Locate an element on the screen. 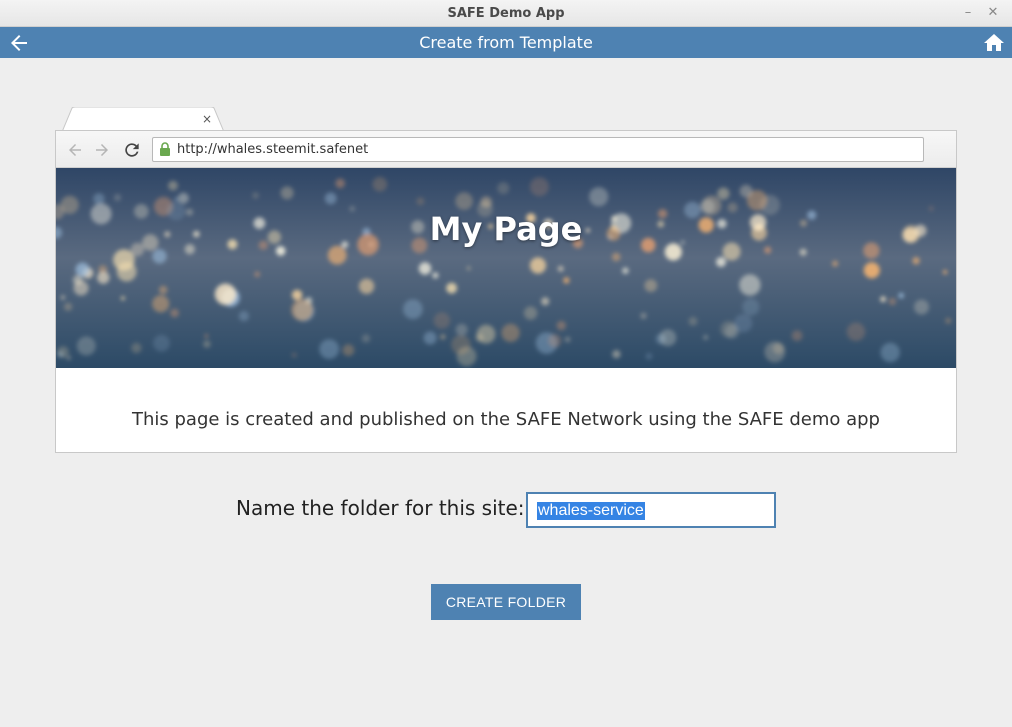 This screenshot has height=727, width=1012. url-text: http://whales.steemit.safenet is located at coordinates (273, 149).